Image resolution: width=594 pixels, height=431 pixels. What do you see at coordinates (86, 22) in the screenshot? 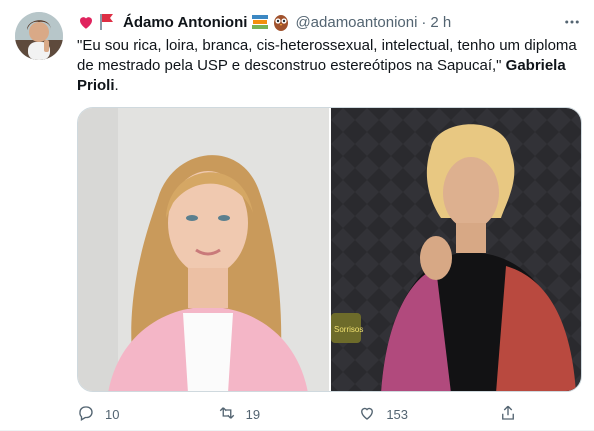
I see `heart-emoji` at bounding box center [86, 22].